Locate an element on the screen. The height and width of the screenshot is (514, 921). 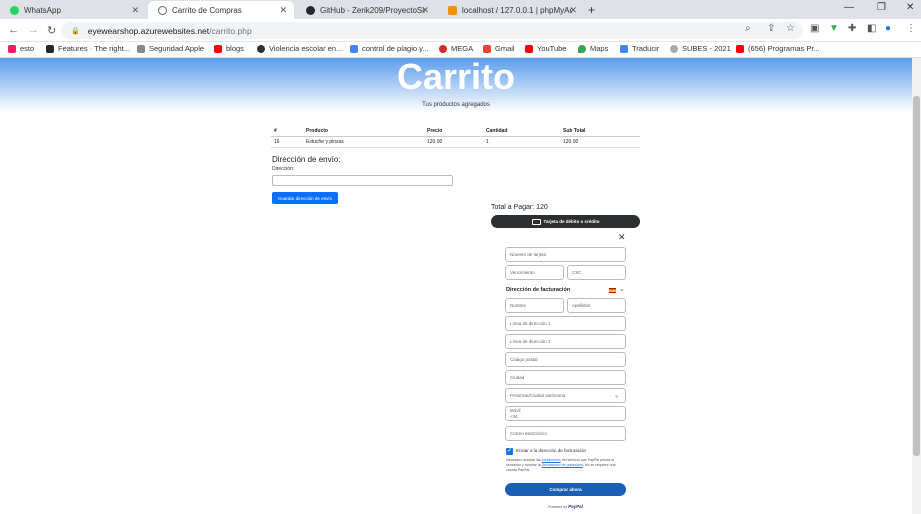
cell-price: 120.00 is located at coordinates (453, 142).